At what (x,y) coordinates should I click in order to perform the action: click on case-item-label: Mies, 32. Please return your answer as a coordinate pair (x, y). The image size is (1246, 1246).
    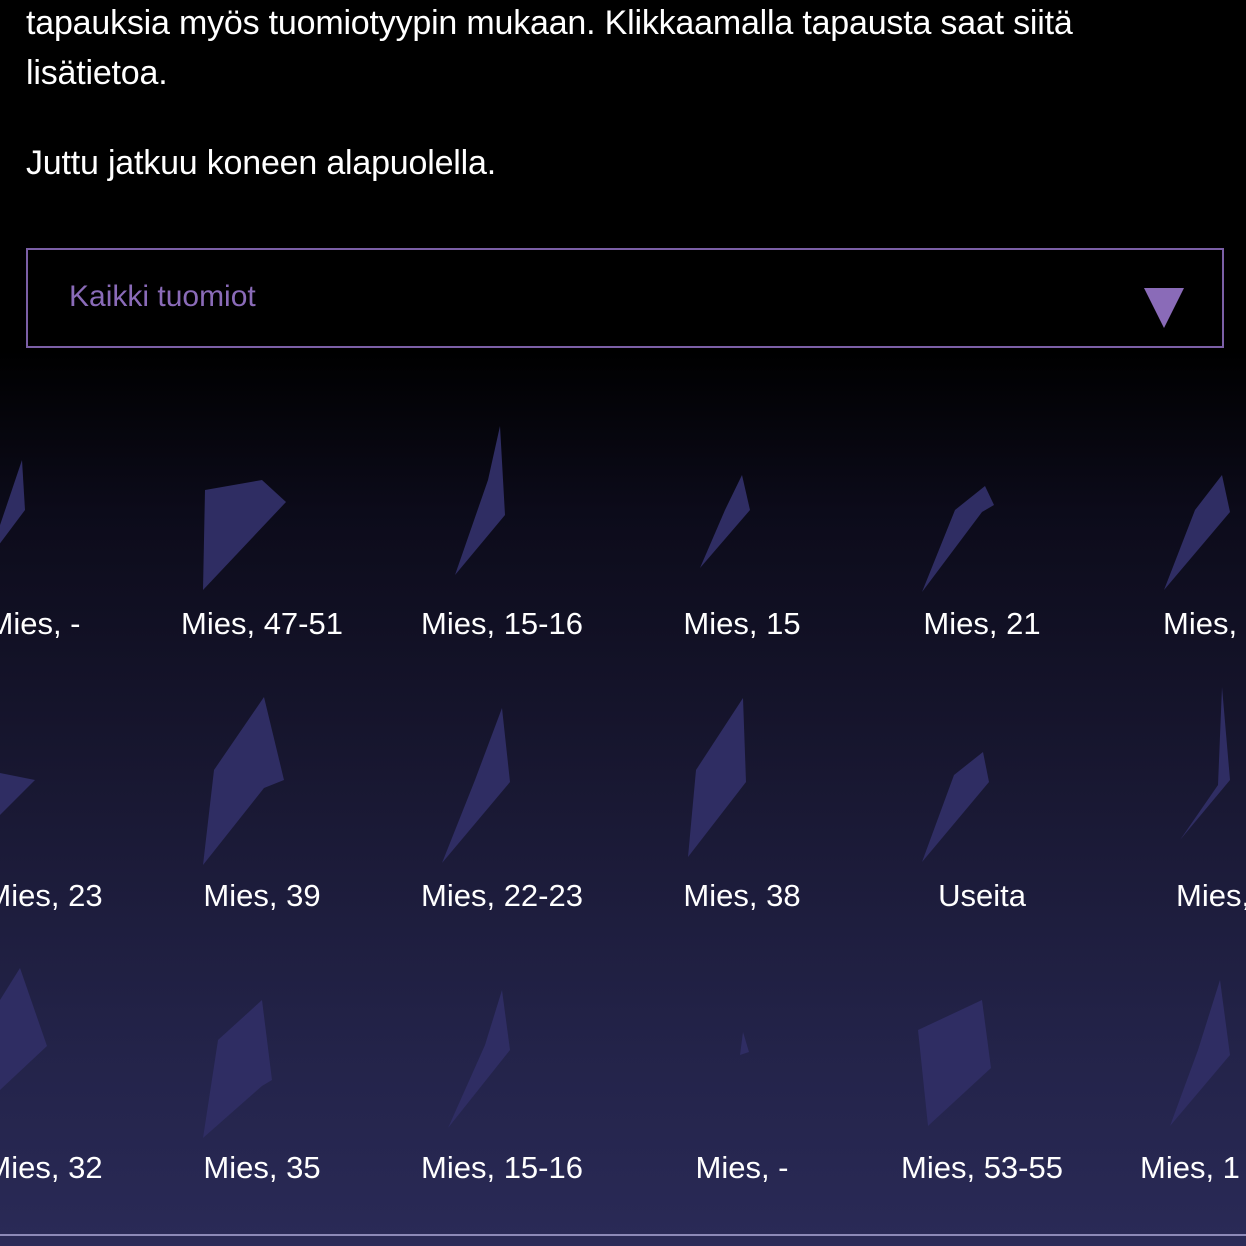
    Looking at the image, I should click on (82, 1168).